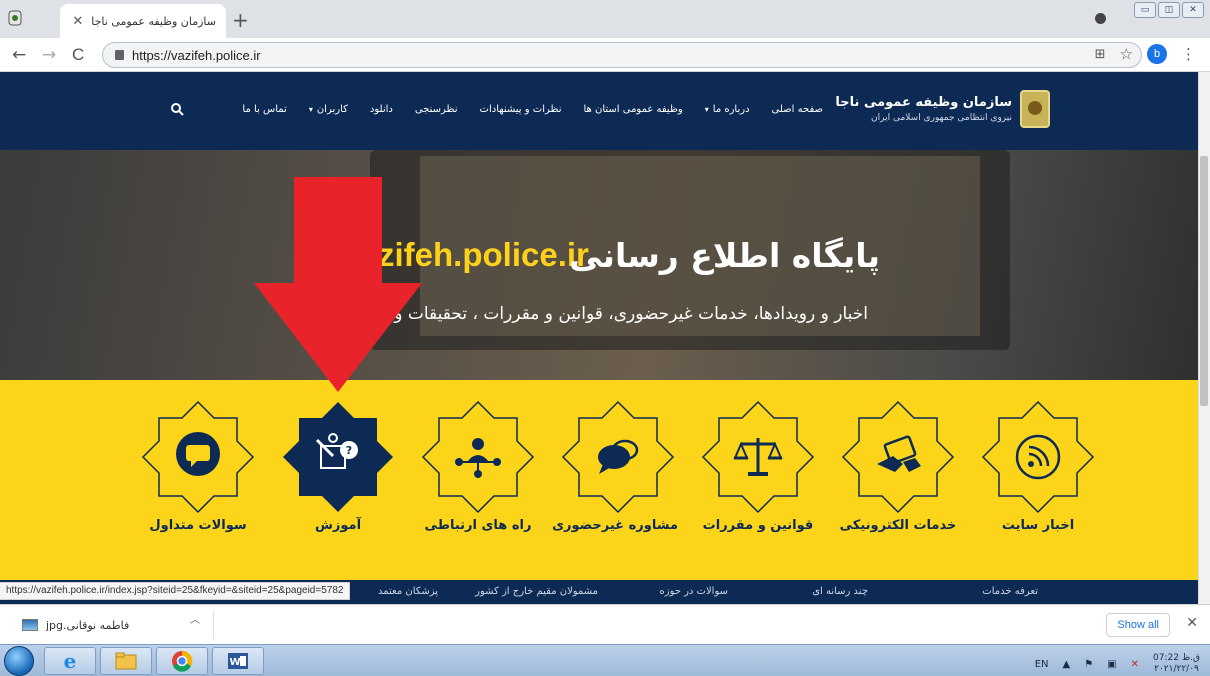 The image size is (1210, 676). What do you see at coordinates (1126, 54) in the screenshot?
I see `bookmark-star-icon: ☆` at bounding box center [1126, 54].